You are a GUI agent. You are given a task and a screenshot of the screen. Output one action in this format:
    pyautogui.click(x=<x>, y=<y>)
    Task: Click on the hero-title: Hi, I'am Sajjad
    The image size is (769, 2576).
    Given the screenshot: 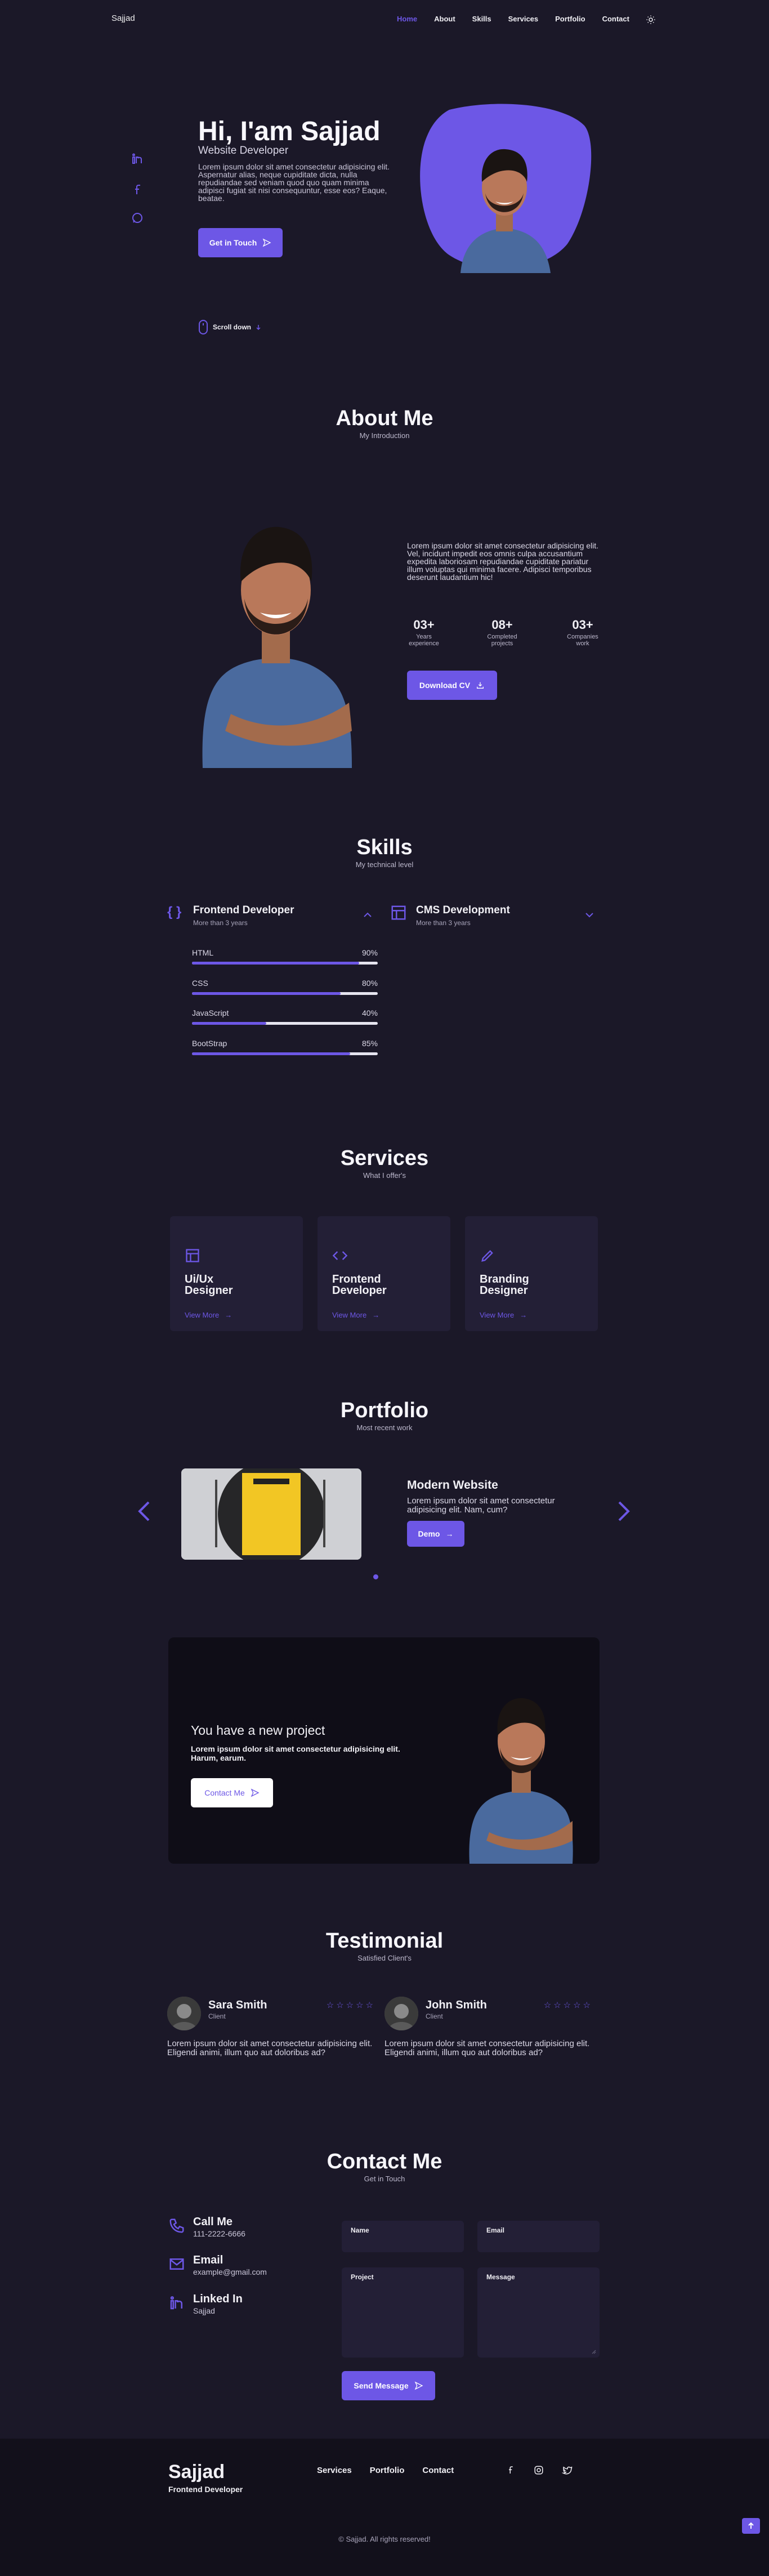 What is the action you would take?
    pyautogui.click(x=289, y=131)
    